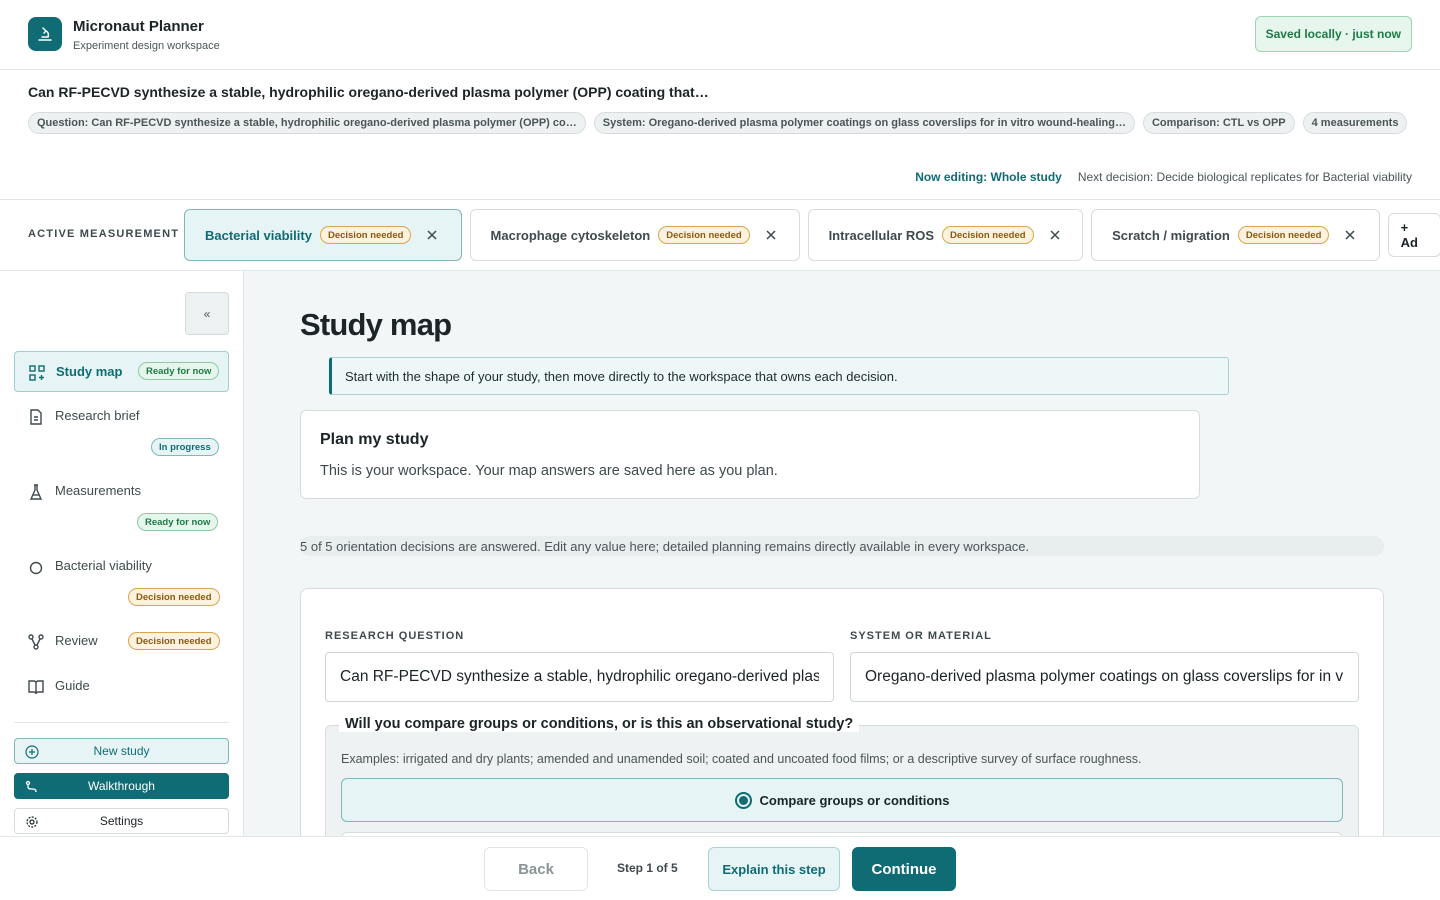 This screenshot has height=900, width=1440. I want to click on compare-groups-option: Compare groups or conditions, so click(842, 800).